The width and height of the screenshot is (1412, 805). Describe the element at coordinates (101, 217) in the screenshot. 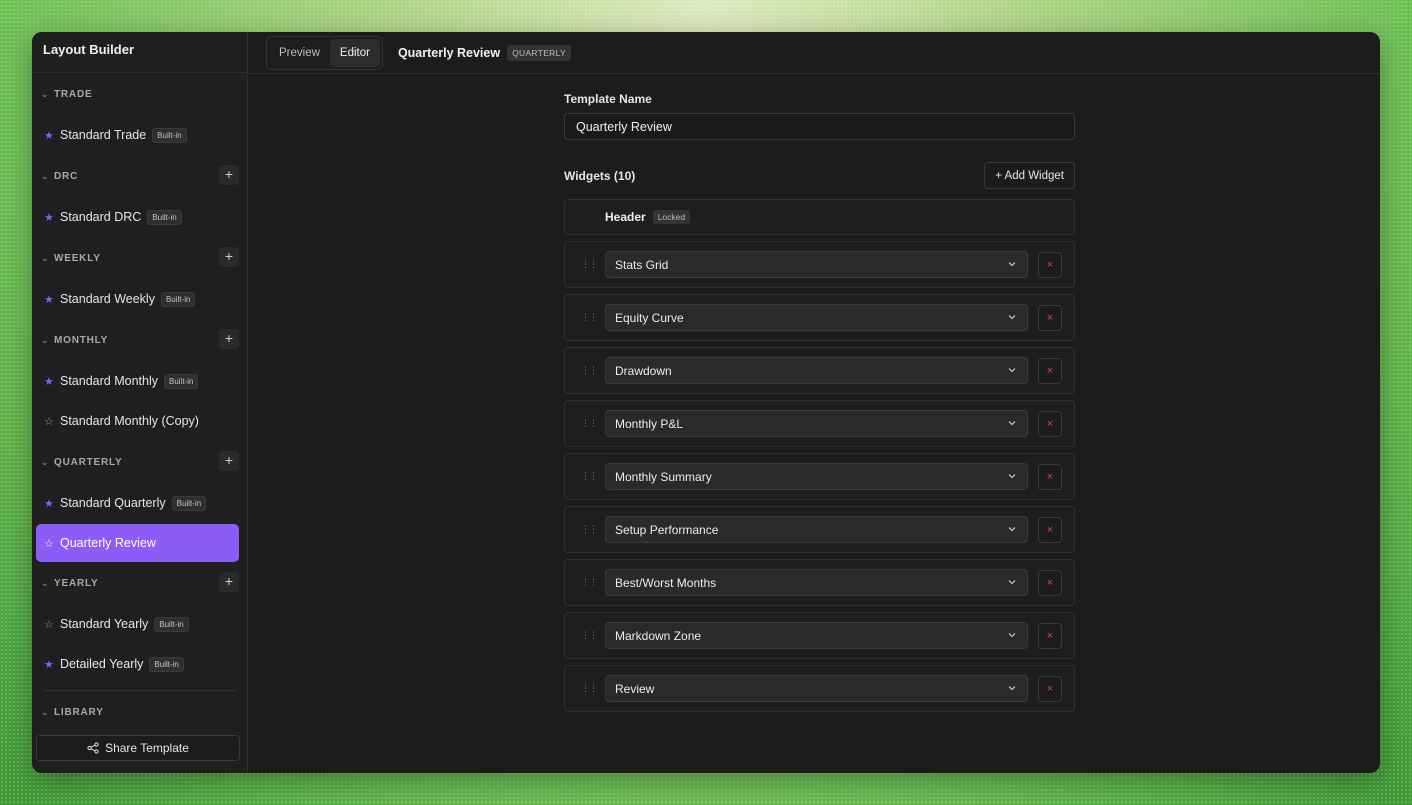

I see `sidebar-item-label: Standard DRC` at that location.